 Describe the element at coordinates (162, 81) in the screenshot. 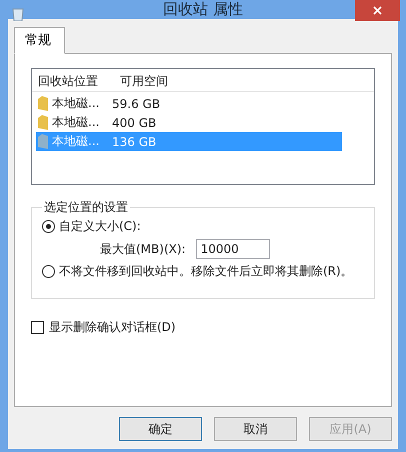

I see `column-header: 可用空间` at that location.